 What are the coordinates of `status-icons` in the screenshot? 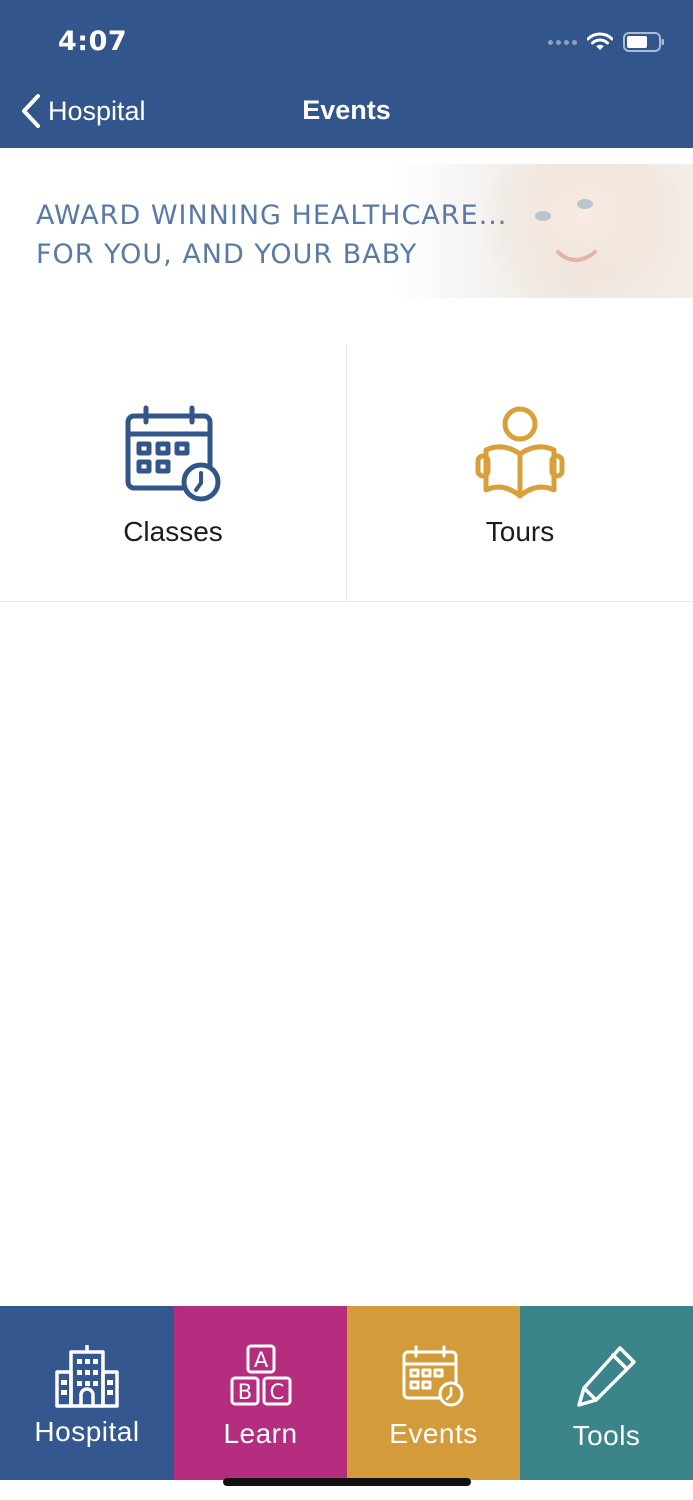 It's located at (606, 42).